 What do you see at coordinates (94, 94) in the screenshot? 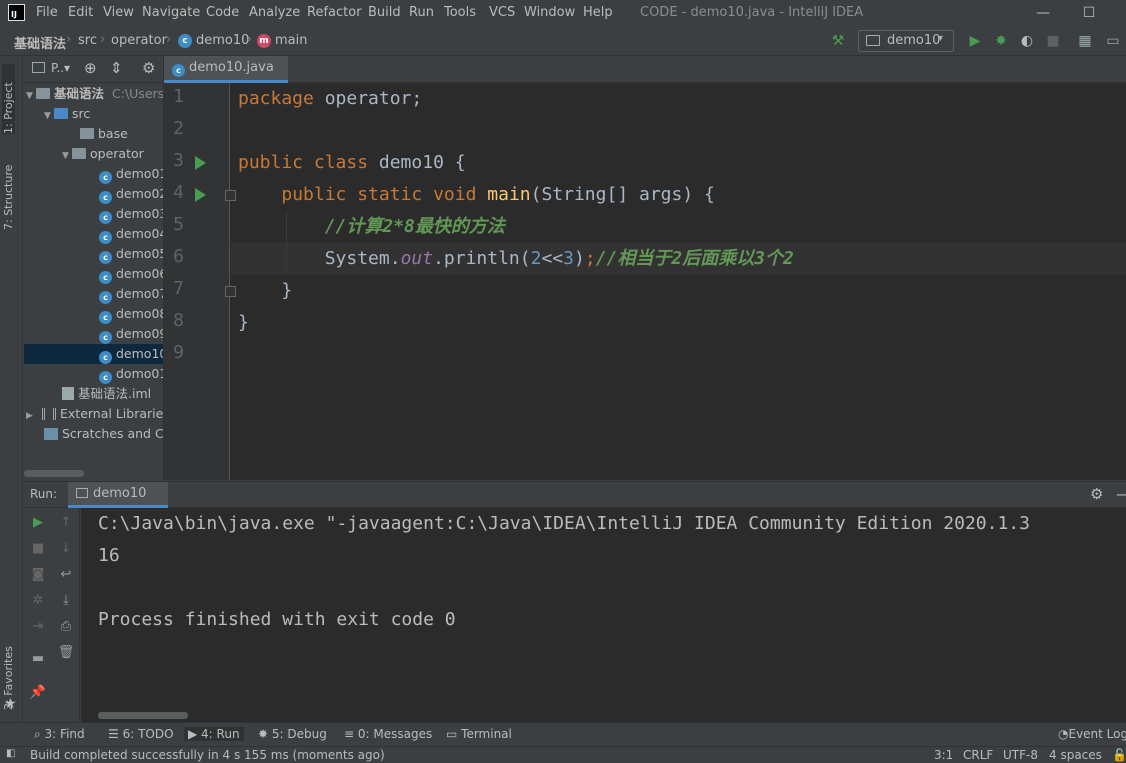
I see `tree-item-project-root: ▼ 基础语法 C:\Users` at bounding box center [94, 94].